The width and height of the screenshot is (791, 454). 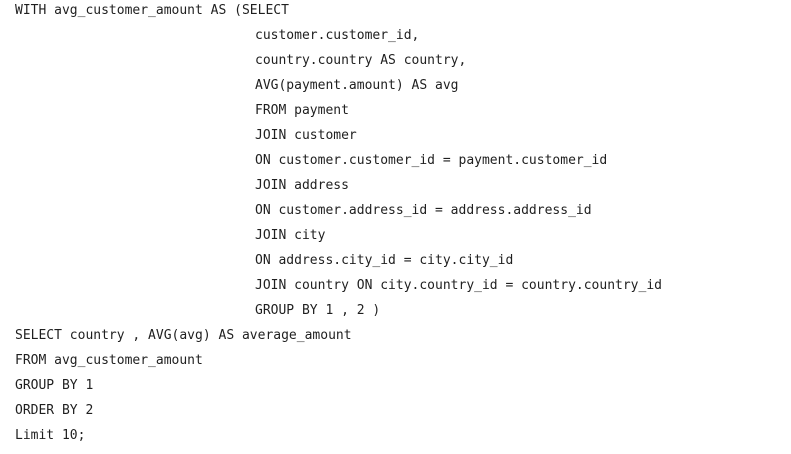 What do you see at coordinates (384, 260) in the screenshot?
I see `code-line: ON address.city_id = city.city_id` at bounding box center [384, 260].